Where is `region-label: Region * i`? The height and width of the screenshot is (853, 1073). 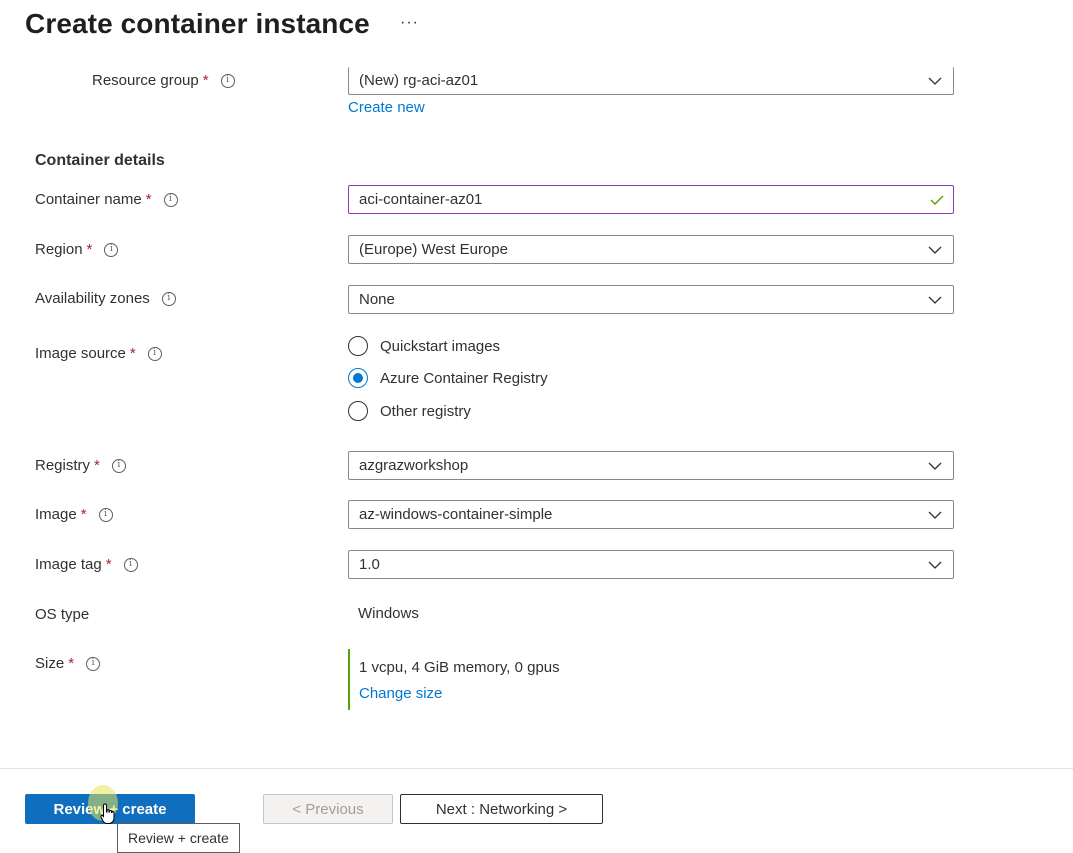 region-label: Region * i is located at coordinates (77, 249).